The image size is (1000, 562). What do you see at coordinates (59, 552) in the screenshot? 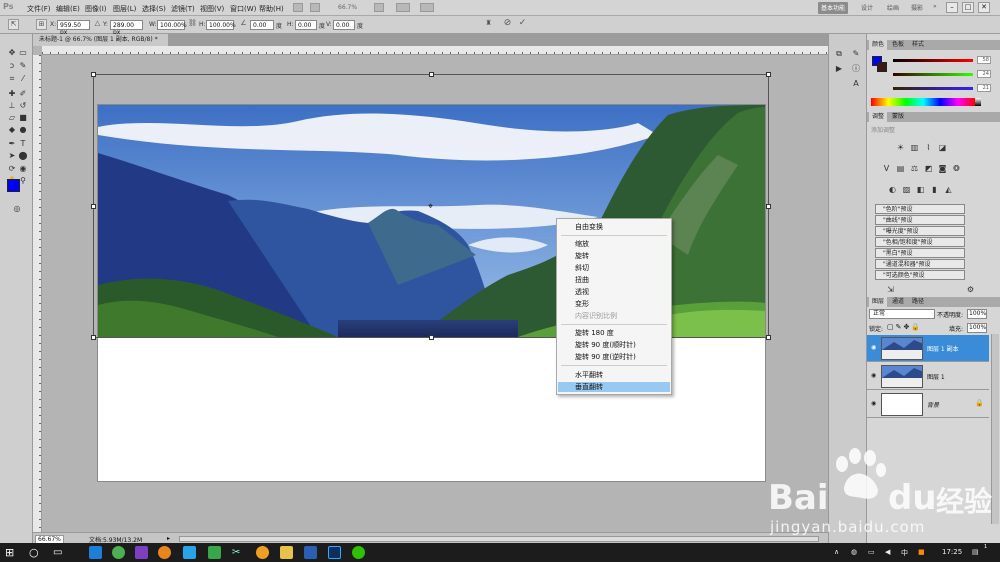
I see `task-view-icon: ▭` at bounding box center [59, 552].